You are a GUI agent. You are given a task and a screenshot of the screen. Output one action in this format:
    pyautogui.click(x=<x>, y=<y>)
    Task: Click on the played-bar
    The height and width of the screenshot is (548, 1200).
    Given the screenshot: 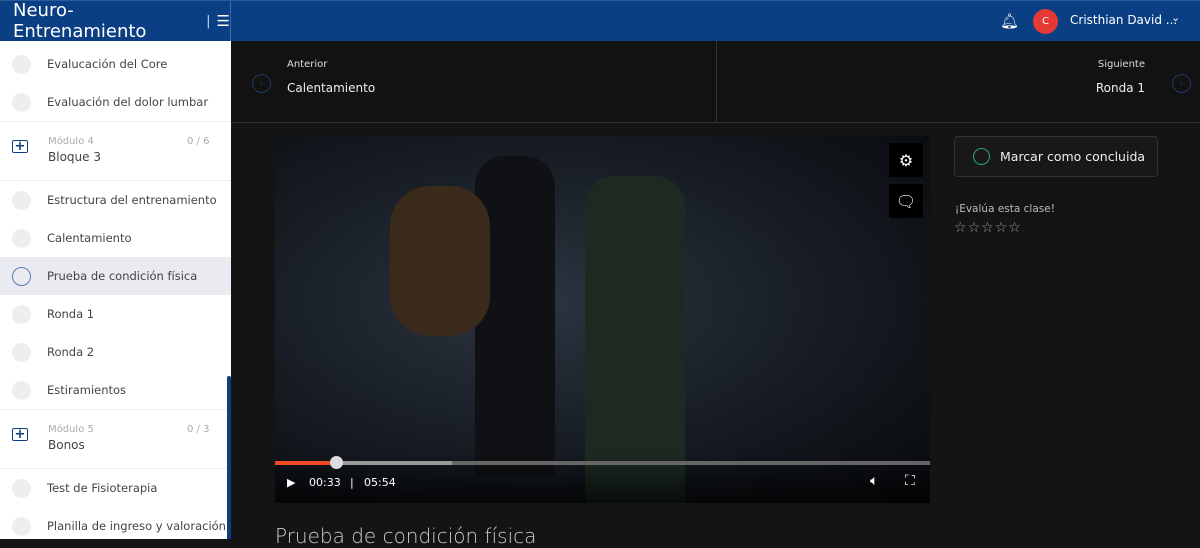 What is the action you would take?
    pyautogui.click(x=305, y=463)
    